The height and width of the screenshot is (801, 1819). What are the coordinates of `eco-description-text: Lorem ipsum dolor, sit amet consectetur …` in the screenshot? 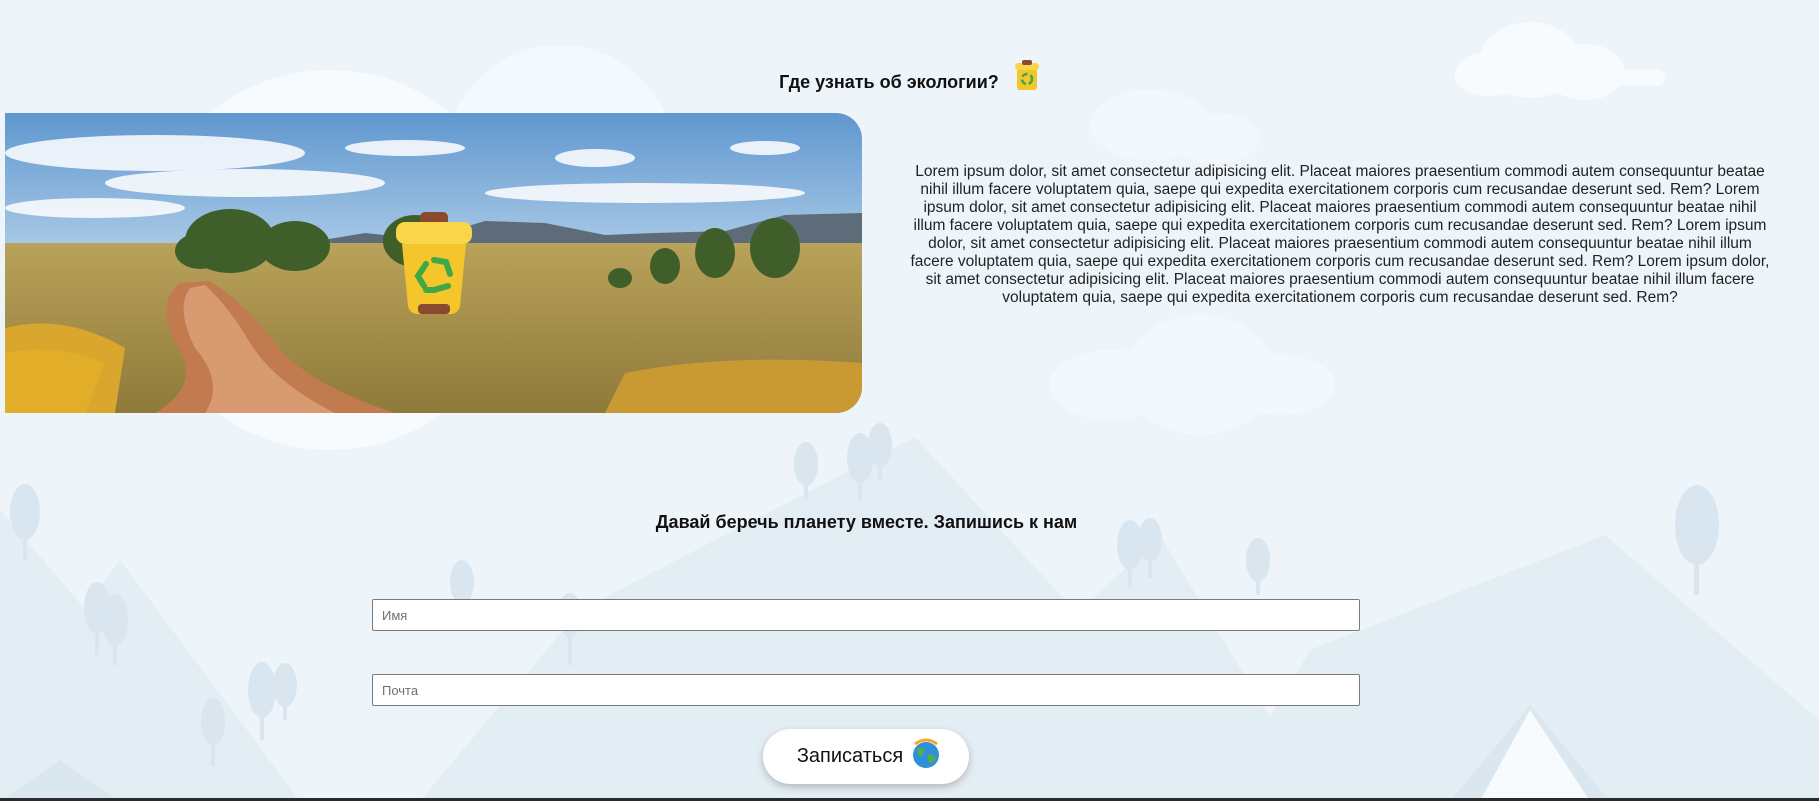 It's located at (1340, 234).